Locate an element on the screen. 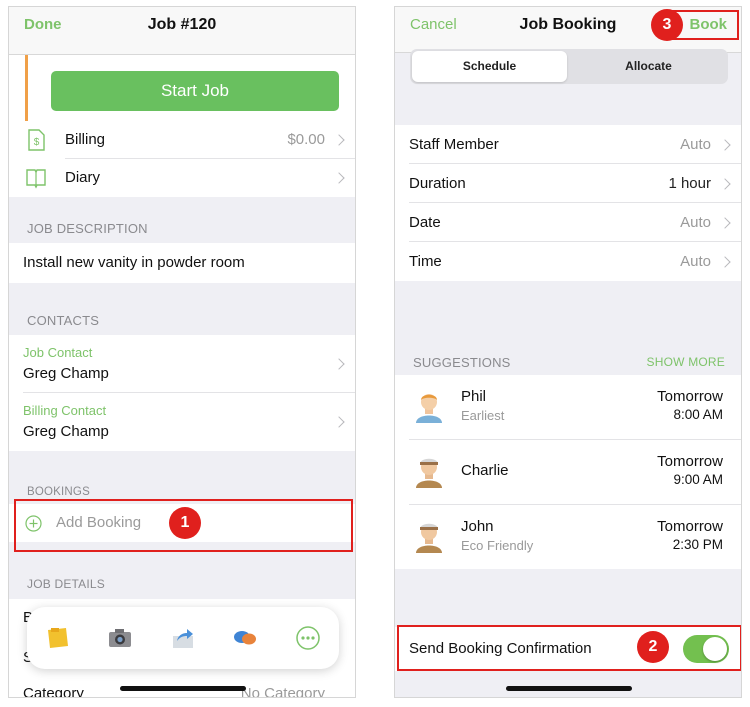 Image resolution: width=750 pixels, height=707 pixels. billing-contact-label: Billing Contact is located at coordinates (65, 410).